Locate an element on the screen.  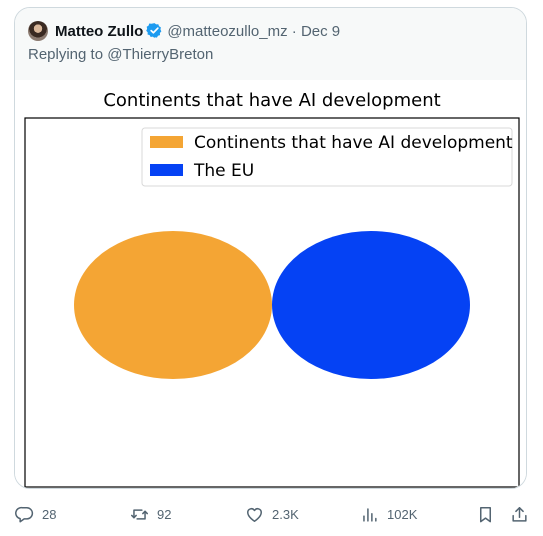
bookmark-icon is located at coordinates (485, 514).